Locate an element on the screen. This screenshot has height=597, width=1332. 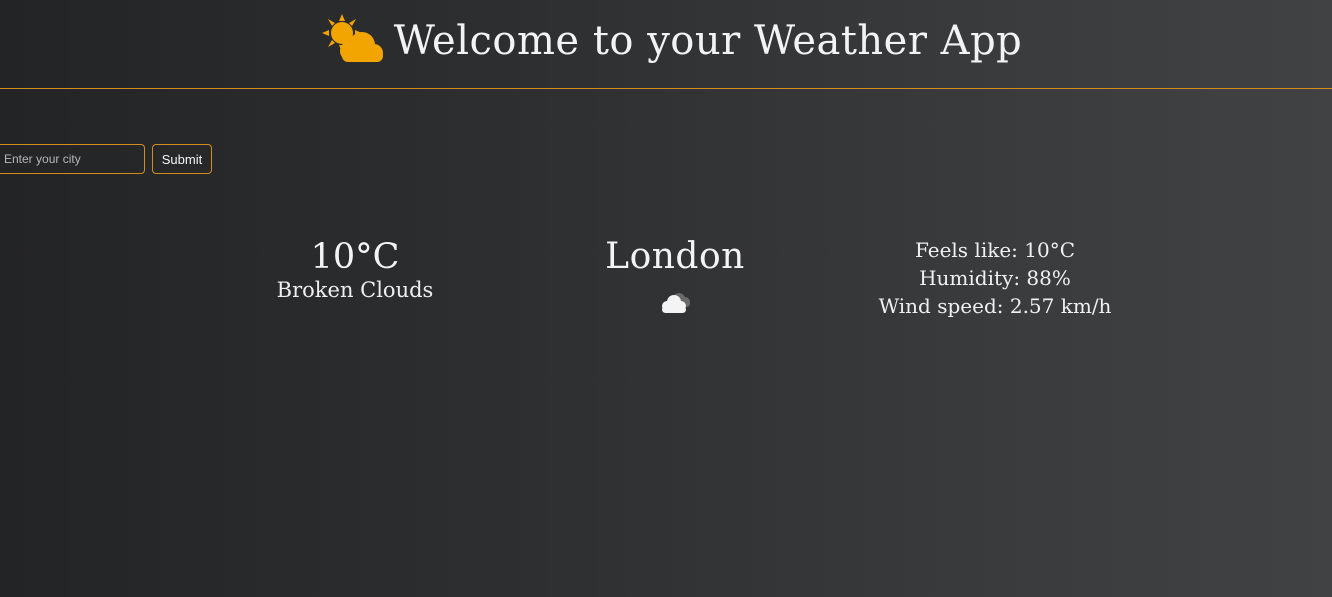
city-input is located at coordinates (72, 159).